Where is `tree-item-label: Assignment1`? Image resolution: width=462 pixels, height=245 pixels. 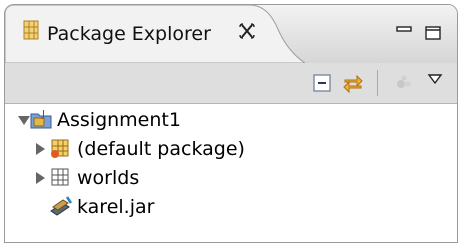
tree-item-label: Assignment1 is located at coordinates (119, 120).